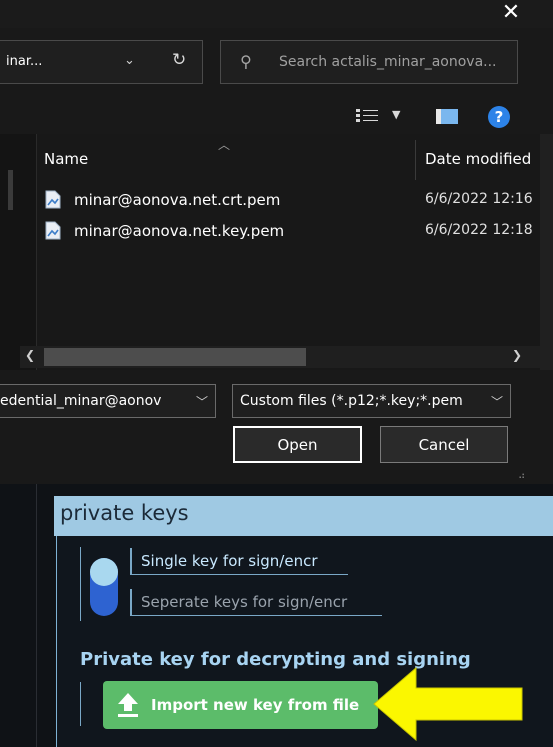 This screenshot has width=553, height=747. What do you see at coordinates (255, 705) in the screenshot?
I see `import-key-label: Import new key from file` at bounding box center [255, 705].